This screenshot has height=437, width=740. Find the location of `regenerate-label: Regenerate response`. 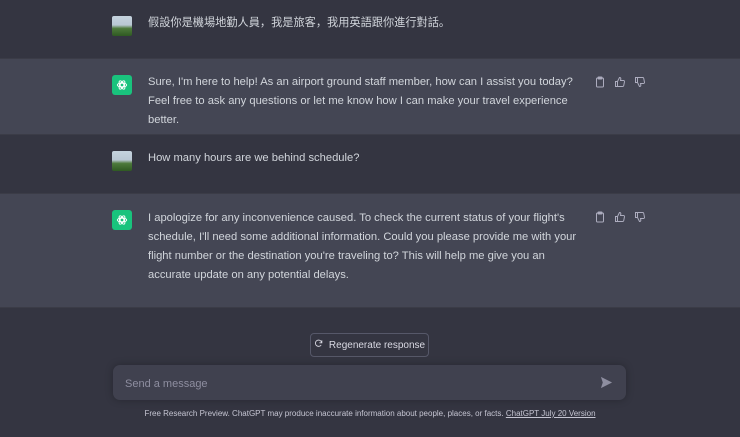

regenerate-label: Regenerate response is located at coordinates (377, 345).